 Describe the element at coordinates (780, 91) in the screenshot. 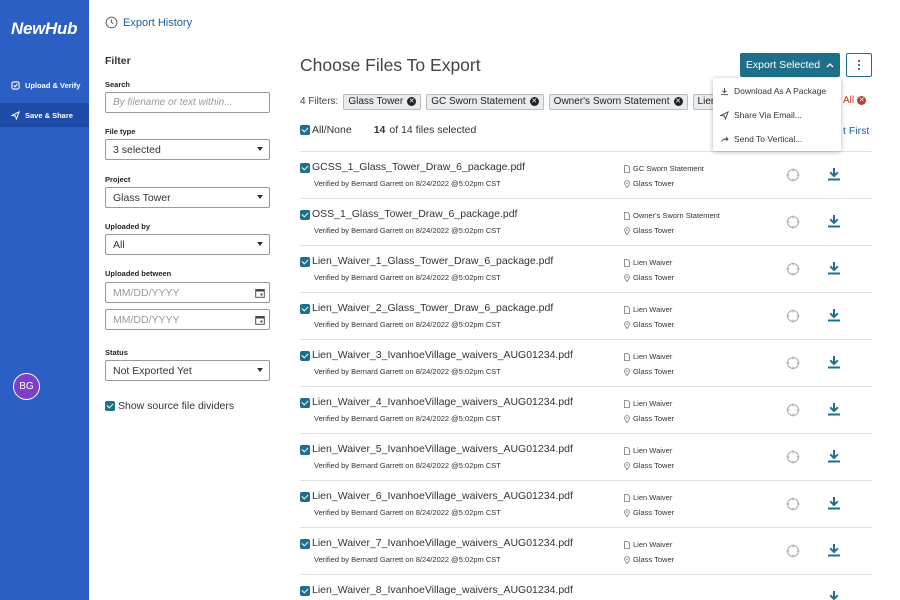

I see `menu-item-label: Download As A Package` at that location.